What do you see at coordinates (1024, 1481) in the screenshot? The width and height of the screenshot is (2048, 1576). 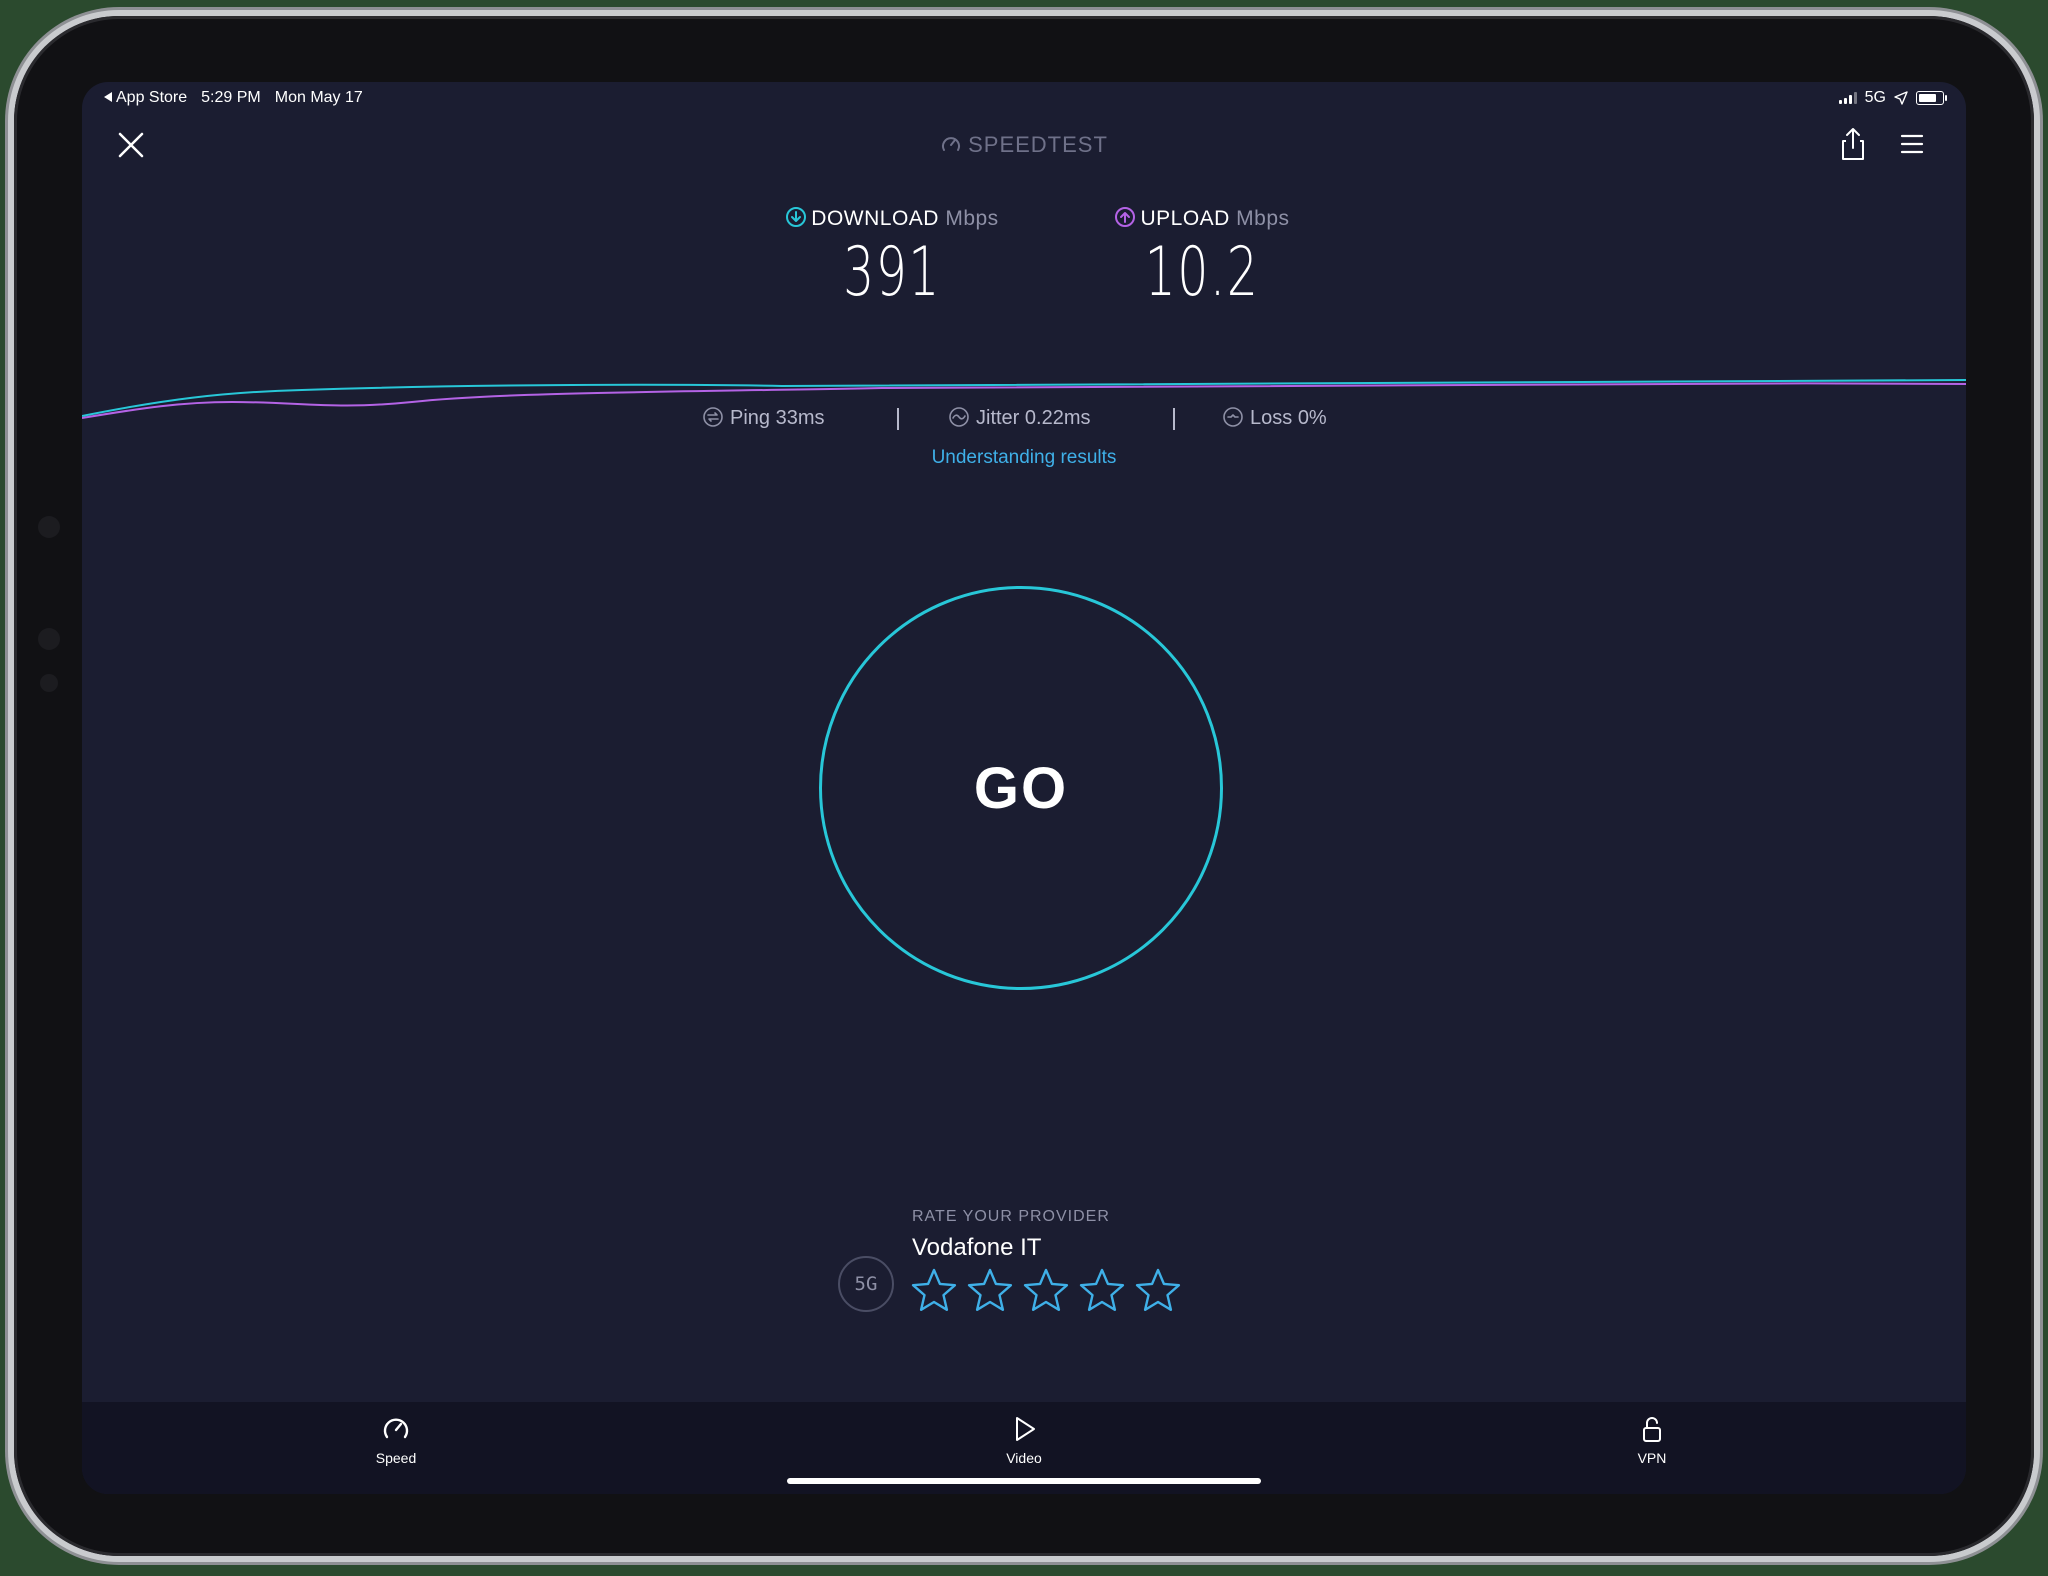 I see `home-indicator` at bounding box center [1024, 1481].